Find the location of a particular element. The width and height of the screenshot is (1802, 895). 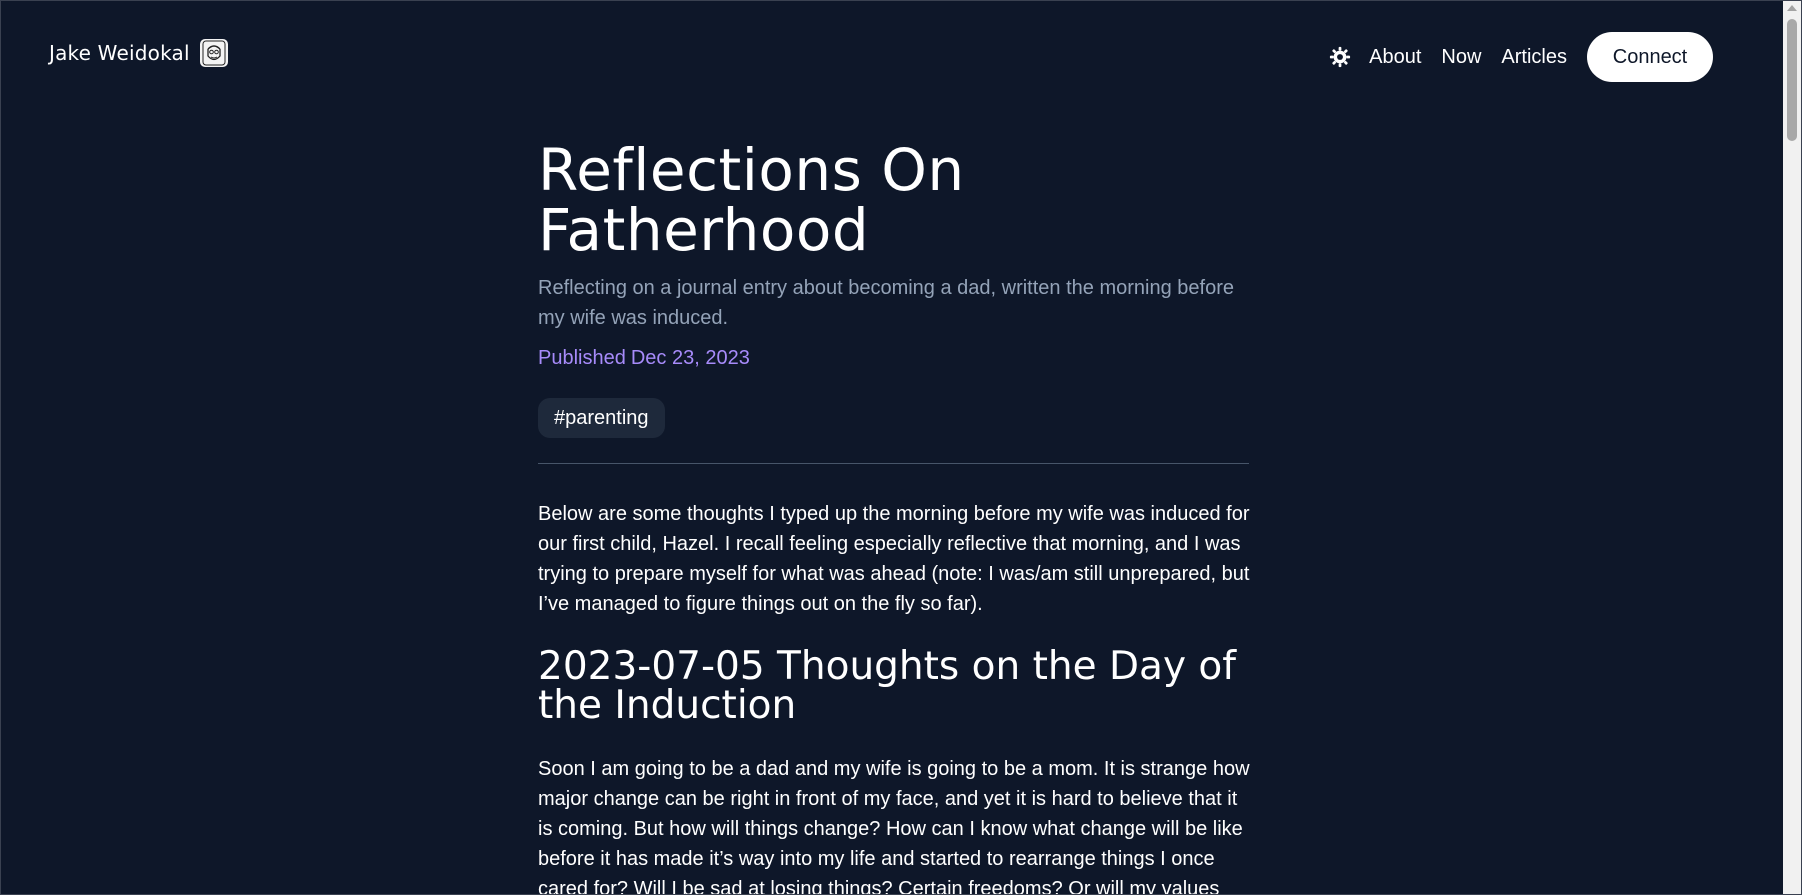

published-date: Published Dec 23, 2023 is located at coordinates (644, 358).